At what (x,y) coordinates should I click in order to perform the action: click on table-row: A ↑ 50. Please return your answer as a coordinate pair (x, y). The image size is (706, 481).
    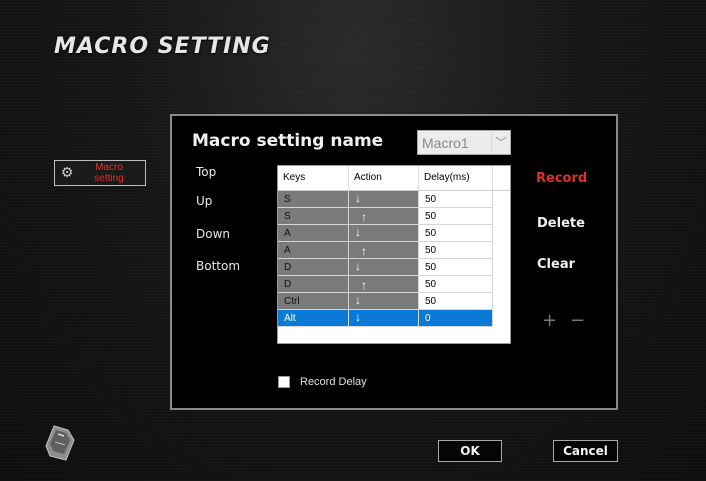
    Looking at the image, I should click on (394, 250).